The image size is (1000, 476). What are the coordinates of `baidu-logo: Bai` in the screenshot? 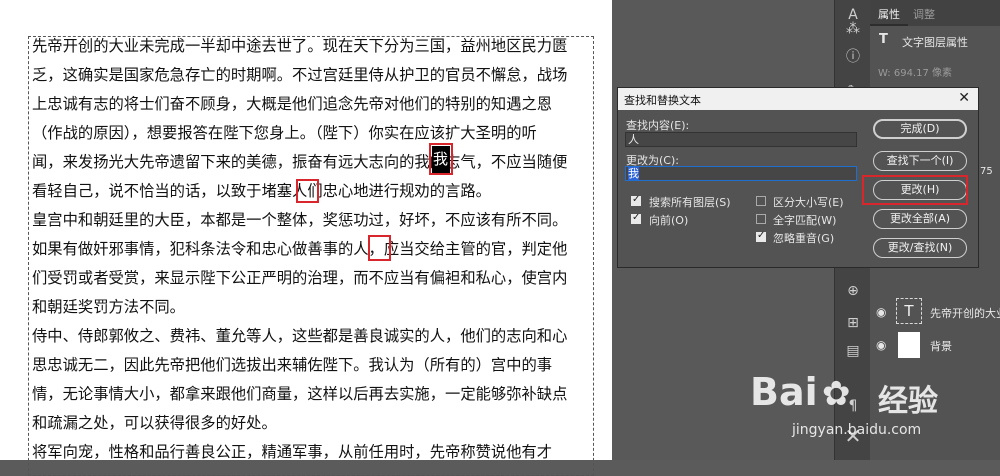 It's located at (784, 392).